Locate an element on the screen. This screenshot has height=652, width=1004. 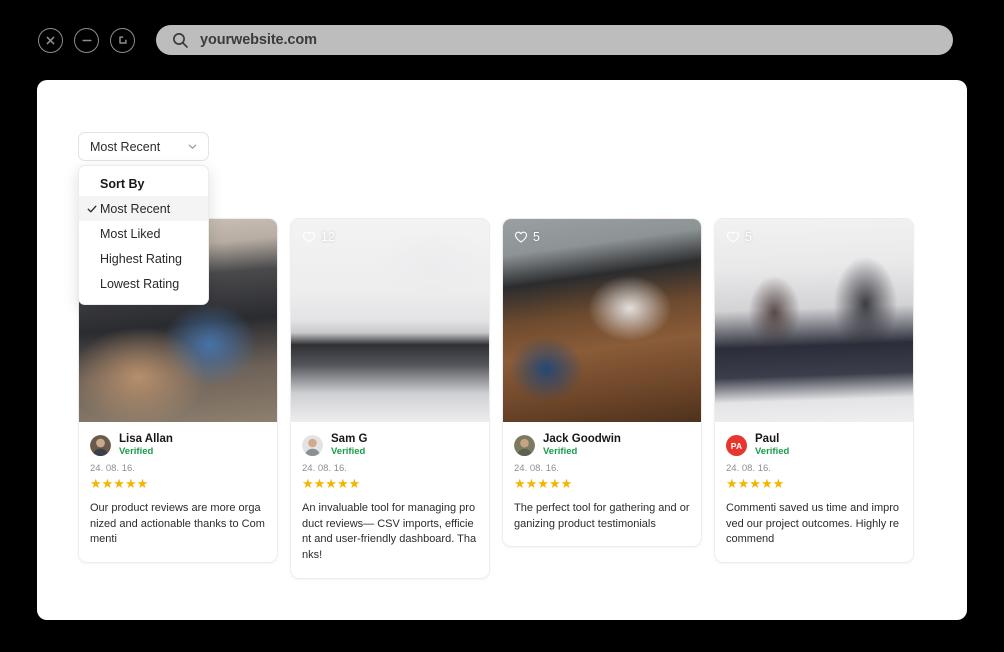
close-button is located at coordinates (50, 40).